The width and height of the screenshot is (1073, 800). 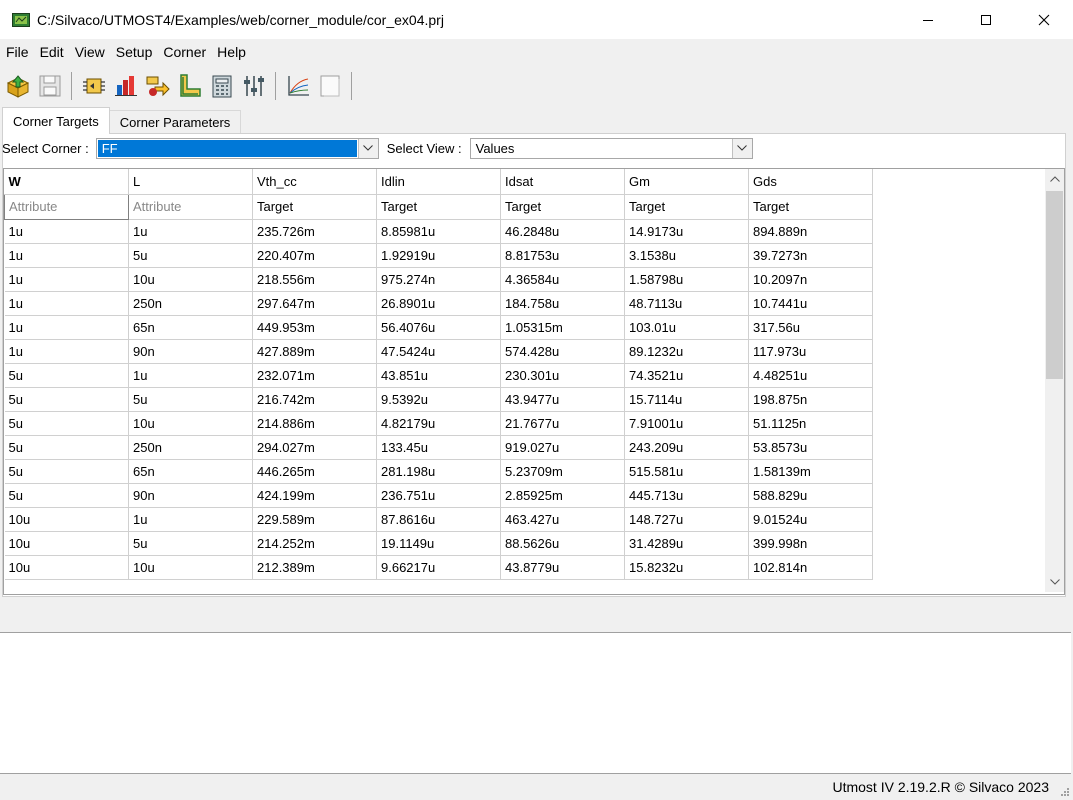 What do you see at coordinates (562, 447) in the screenshot?
I see `table-cell: 919.027u` at bounding box center [562, 447].